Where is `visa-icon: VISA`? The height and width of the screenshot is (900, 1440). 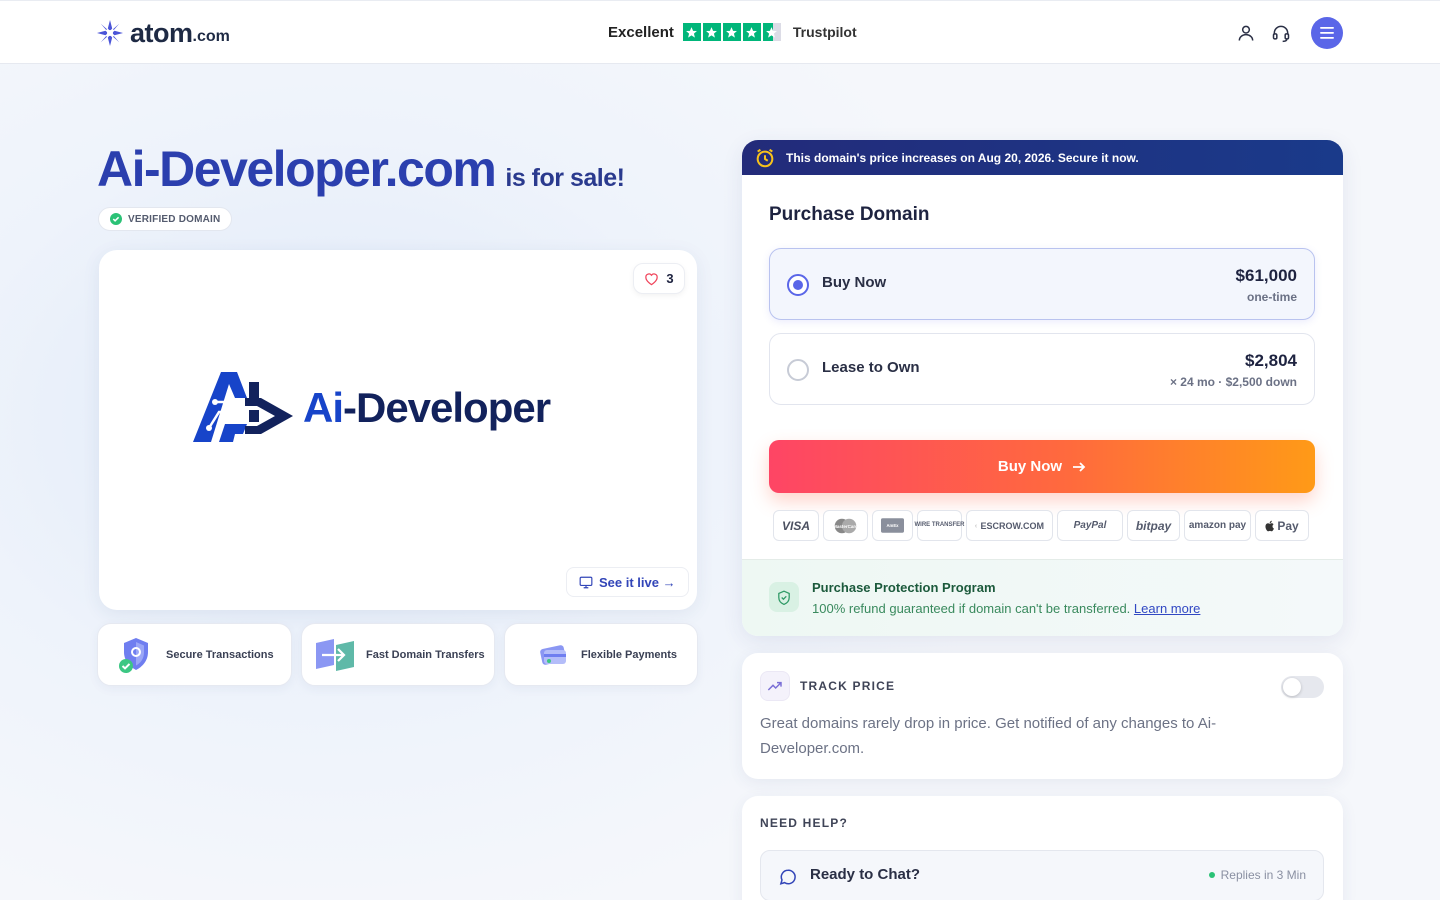
visa-icon: VISA is located at coordinates (796, 525).